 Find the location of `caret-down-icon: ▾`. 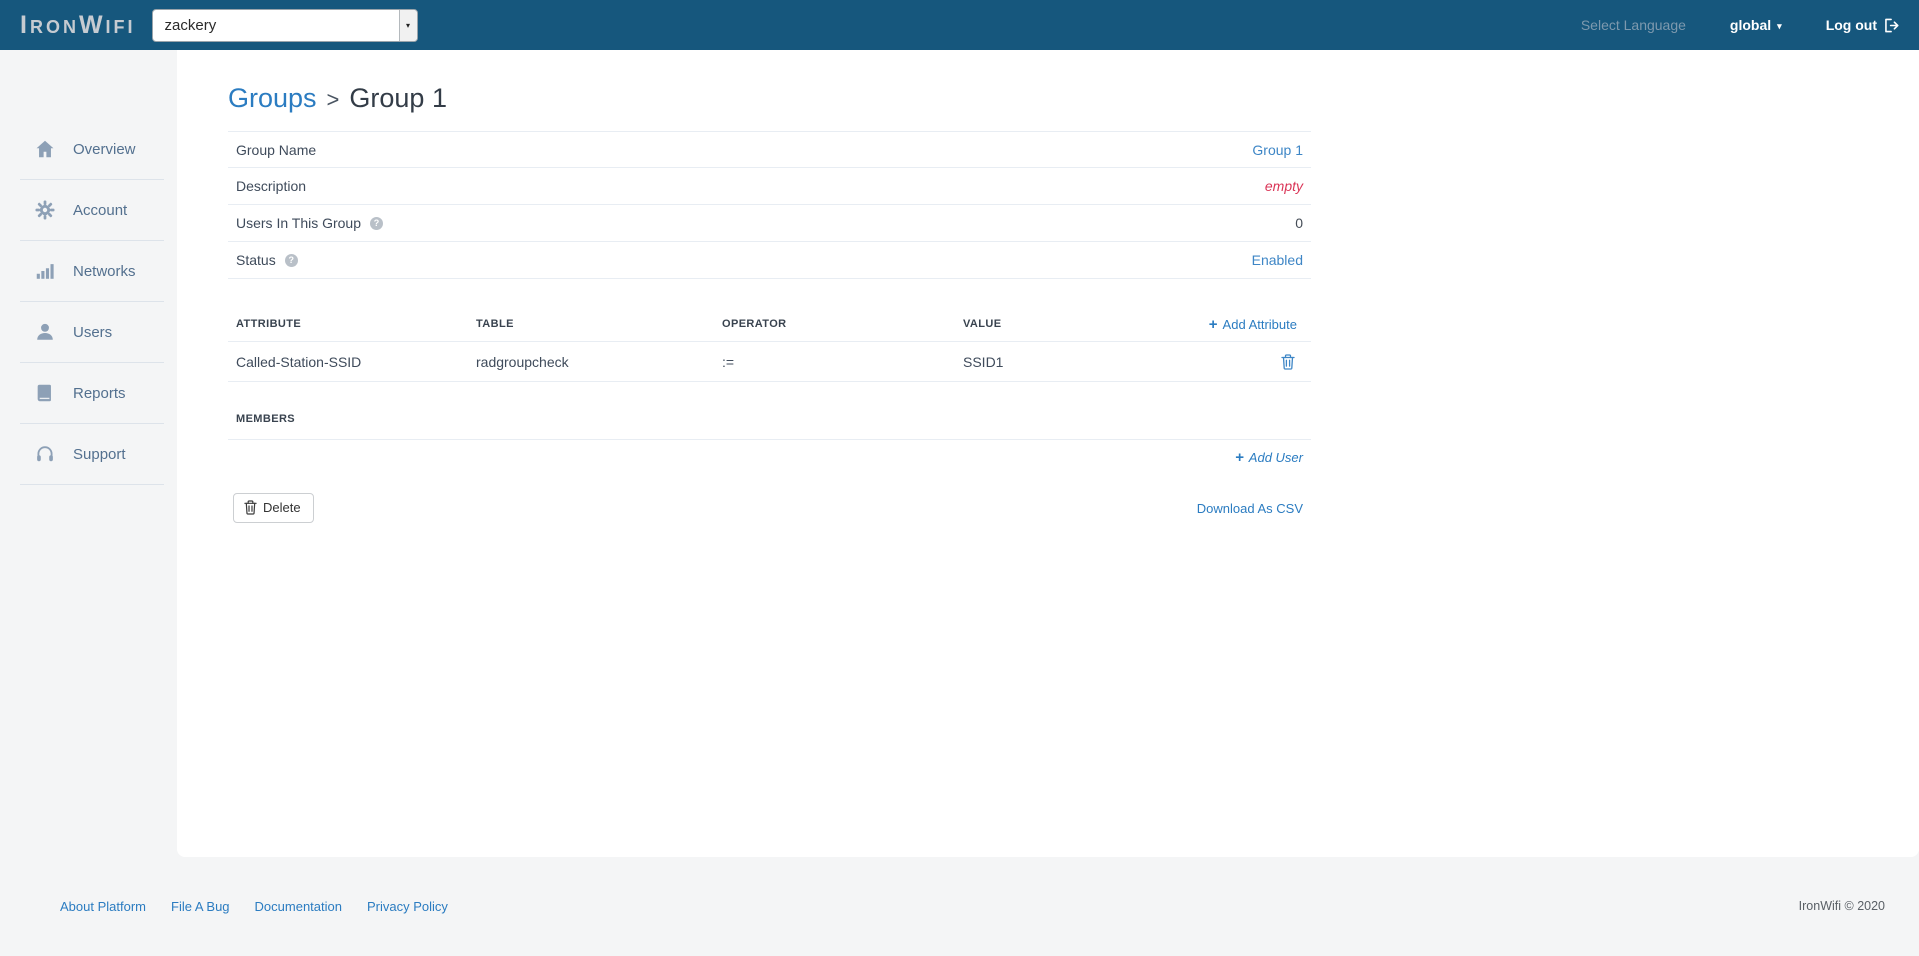

caret-down-icon: ▾ is located at coordinates (408, 25).